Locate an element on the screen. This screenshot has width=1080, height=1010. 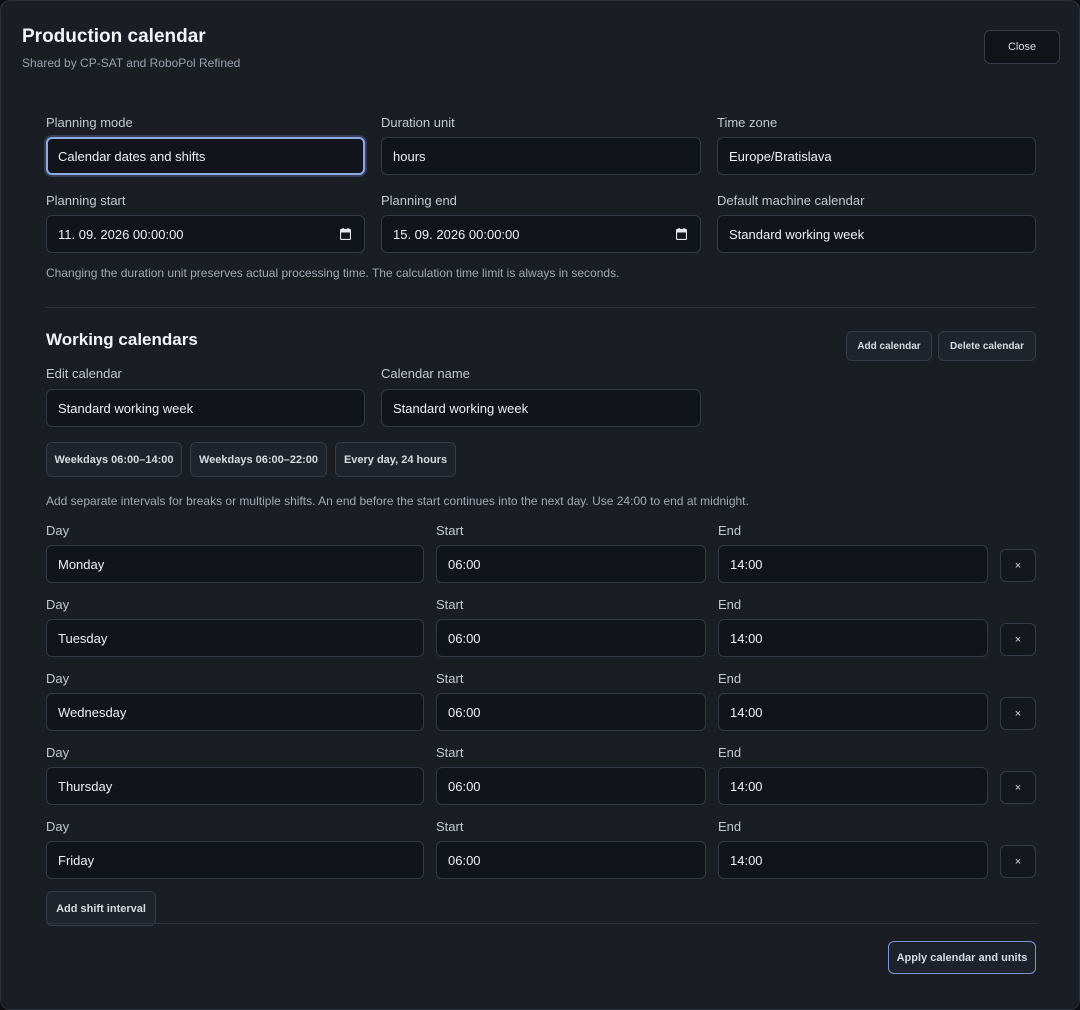
planning-mode-select: Calendar dates and shifts is located at coordinates (205, 156).